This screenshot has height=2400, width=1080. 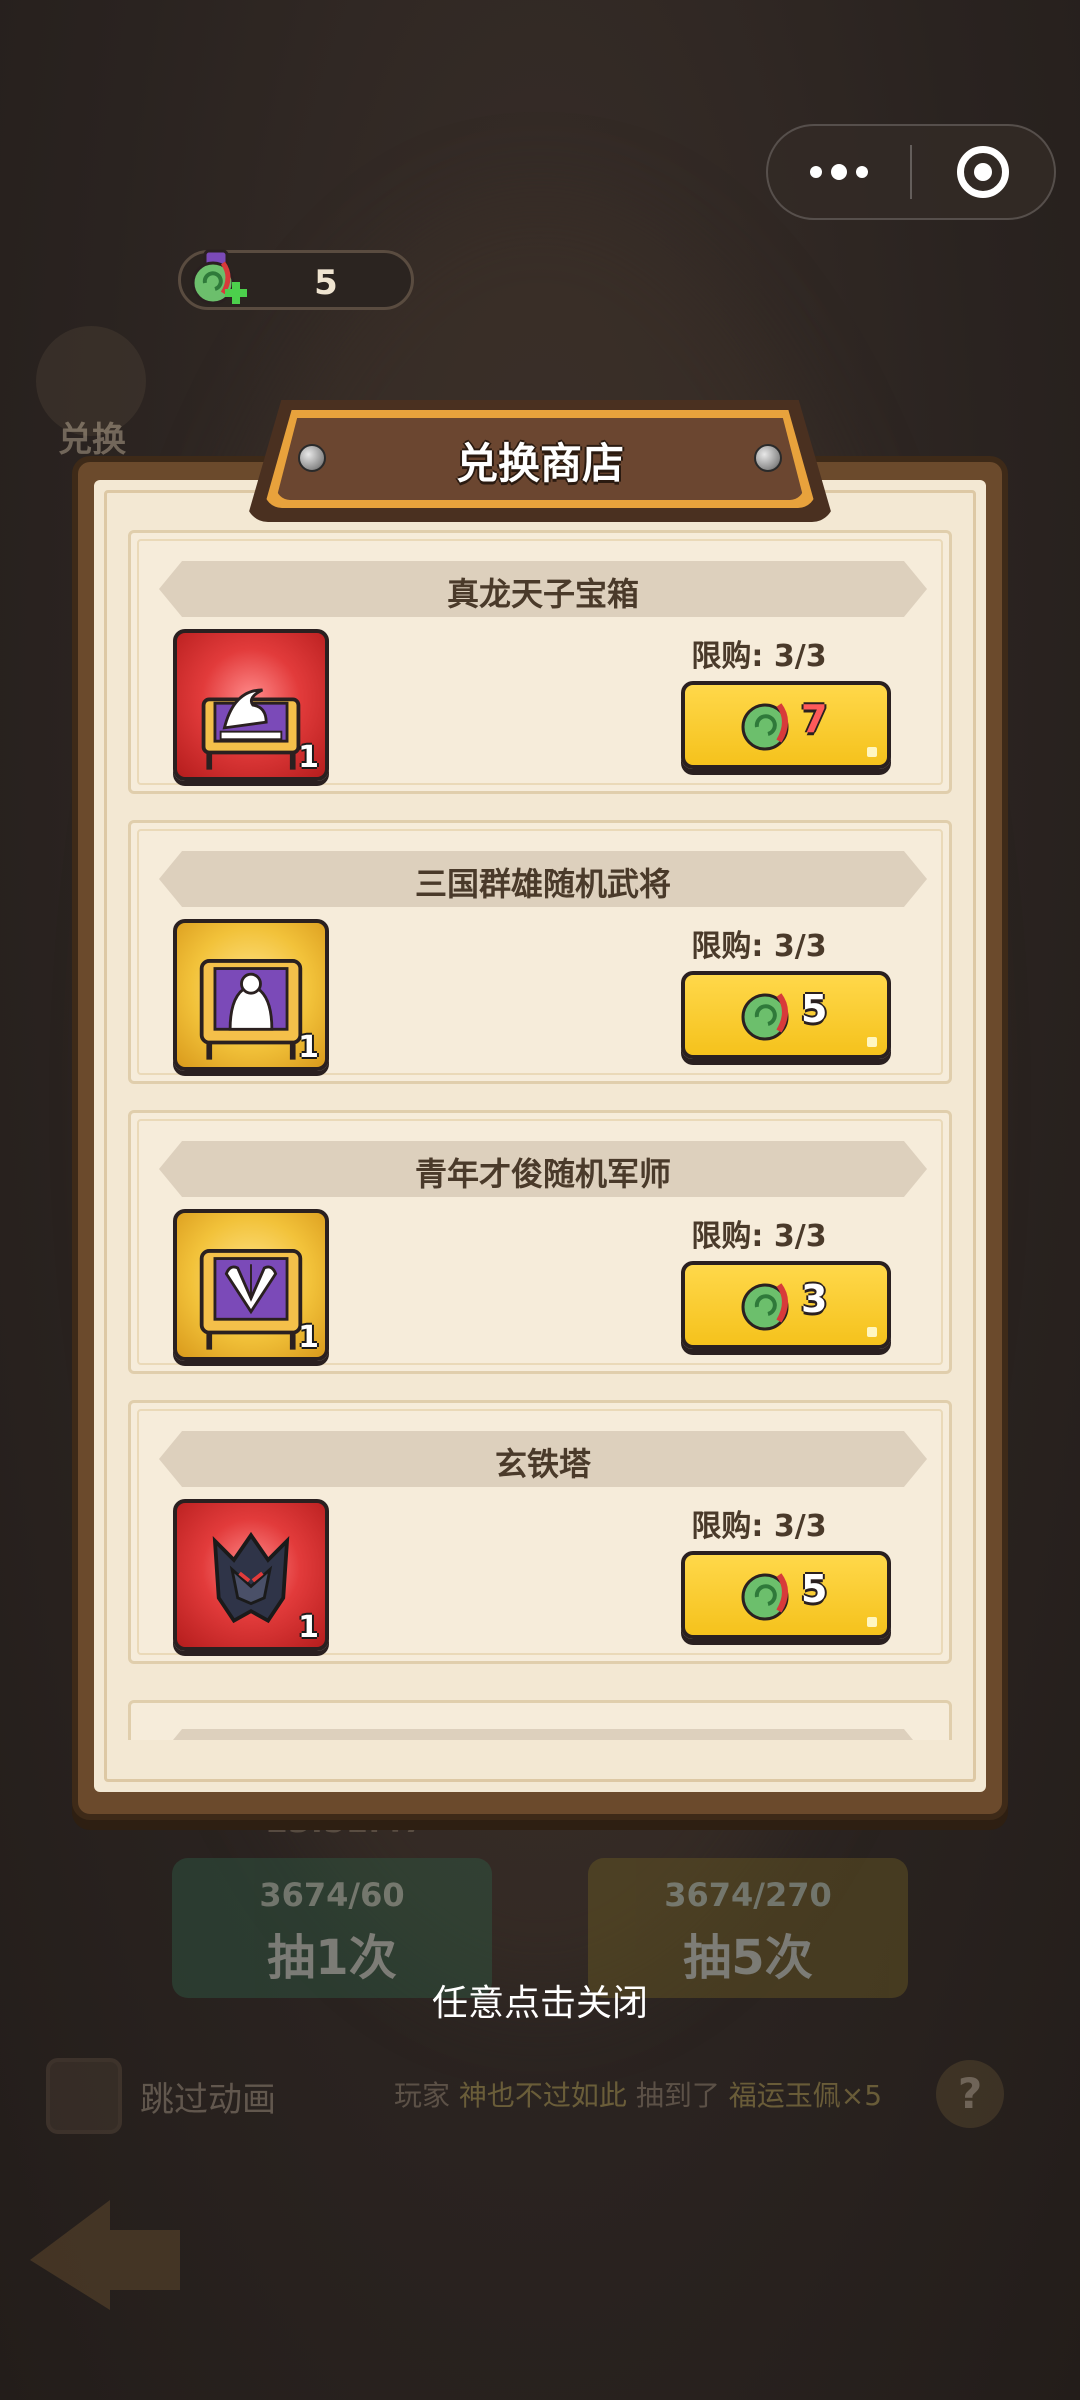 I want to click on general-chest-icon: 1, so click(x=251, y=995).